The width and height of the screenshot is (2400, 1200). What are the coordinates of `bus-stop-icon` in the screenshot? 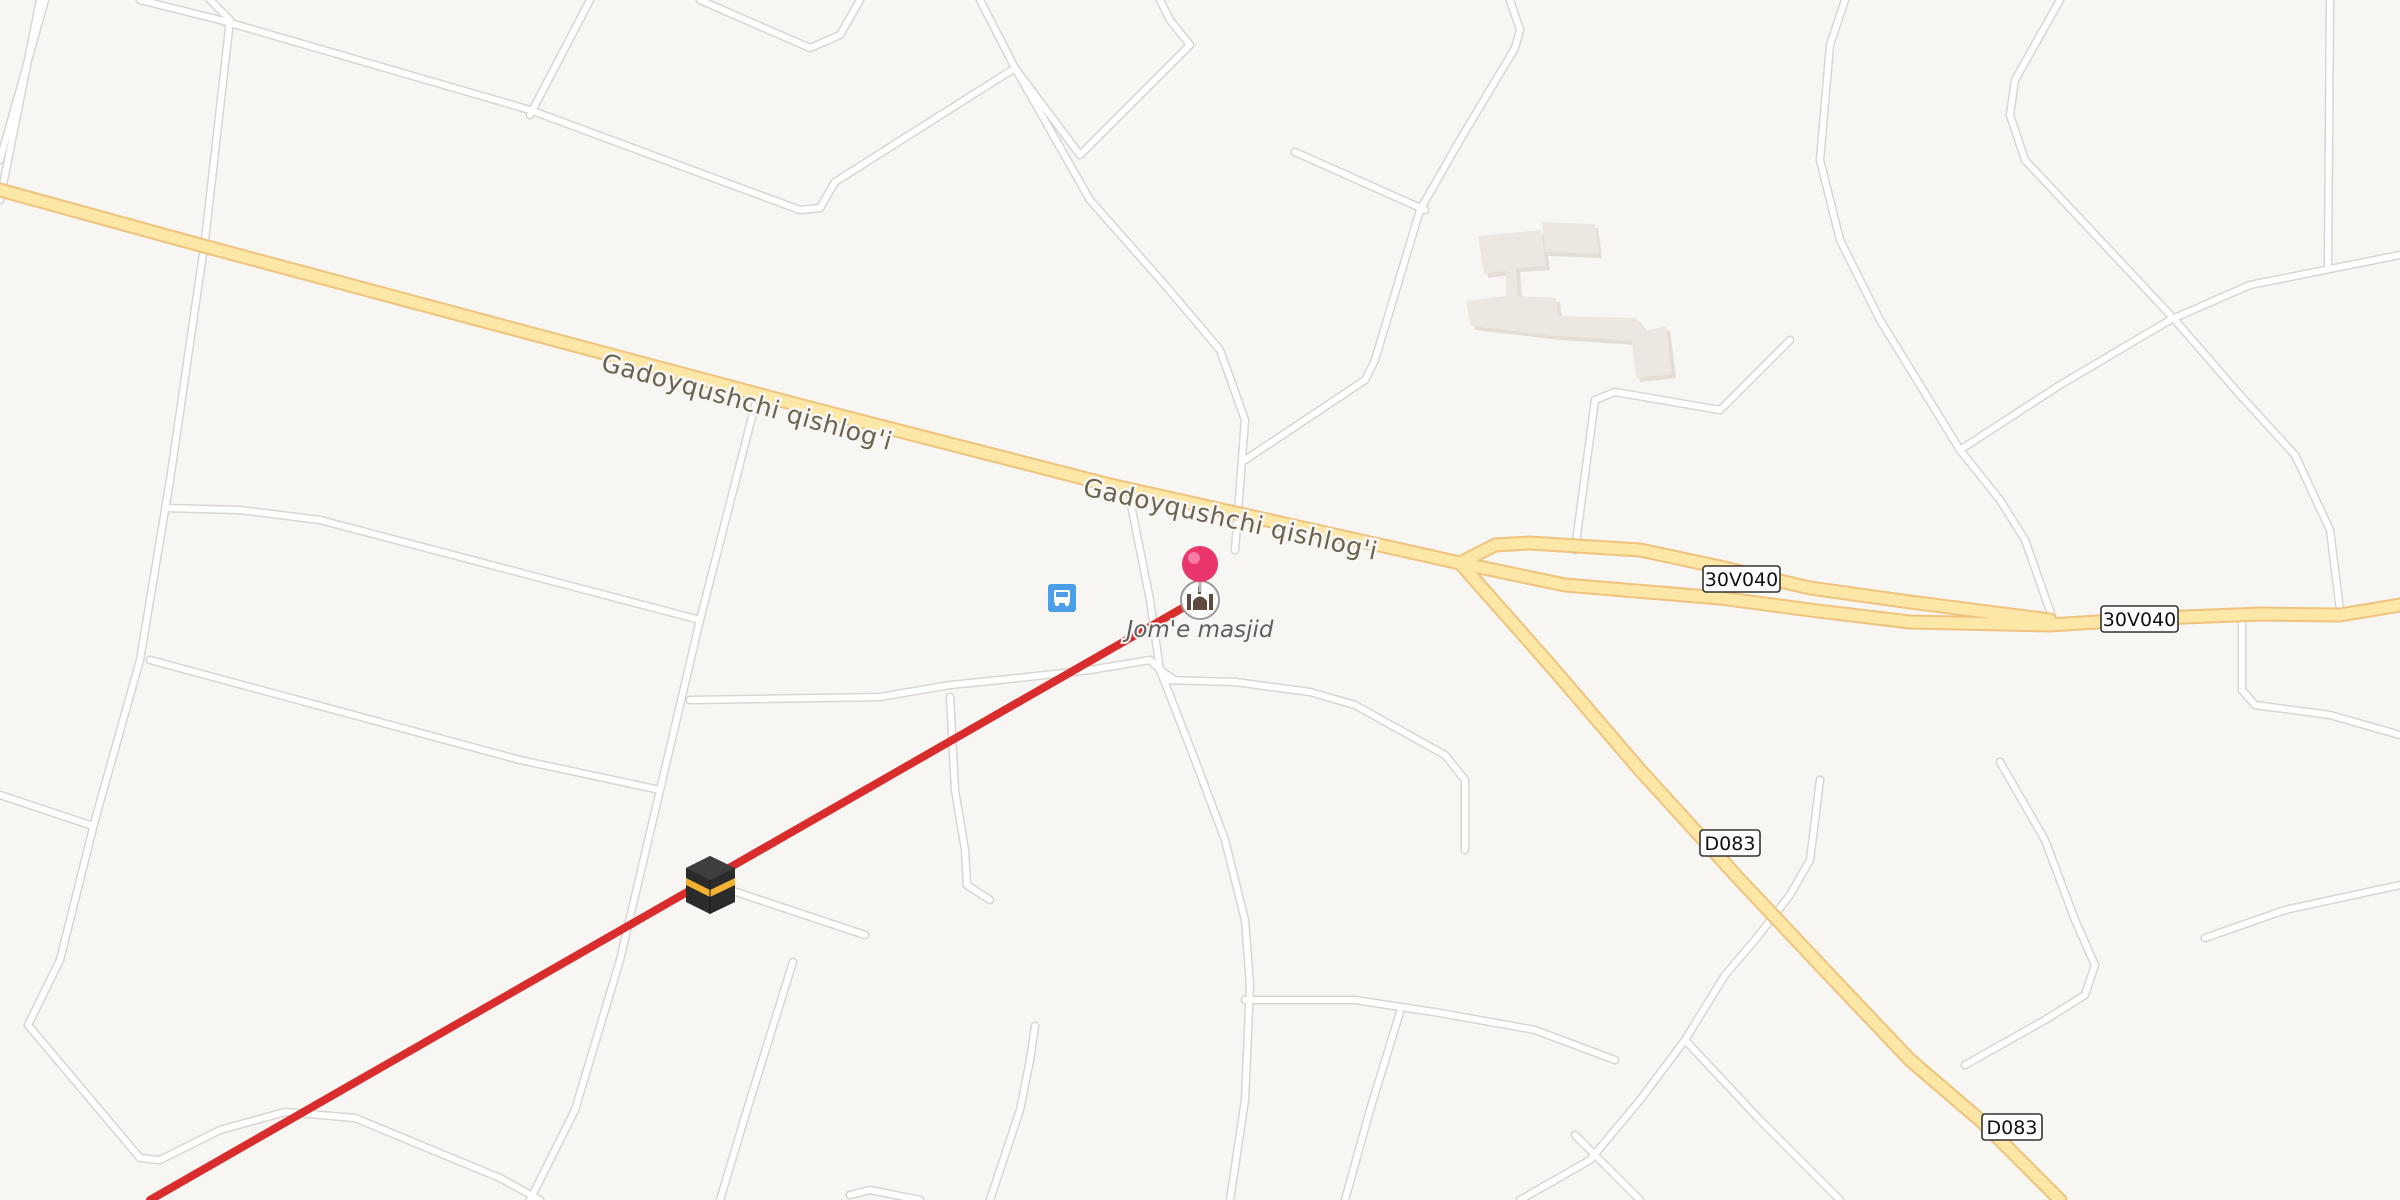 It's located at (1062, 598).